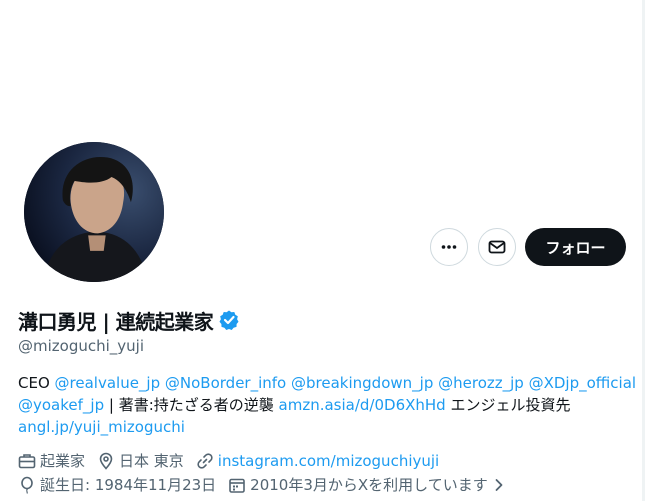 Image resolution: width=645 pixels, height=501 pixels. Describe the element at coordinates (101, 427) in the screenshot. I see `url-link: angl.jp/yuji_mizoguchi` at that location.